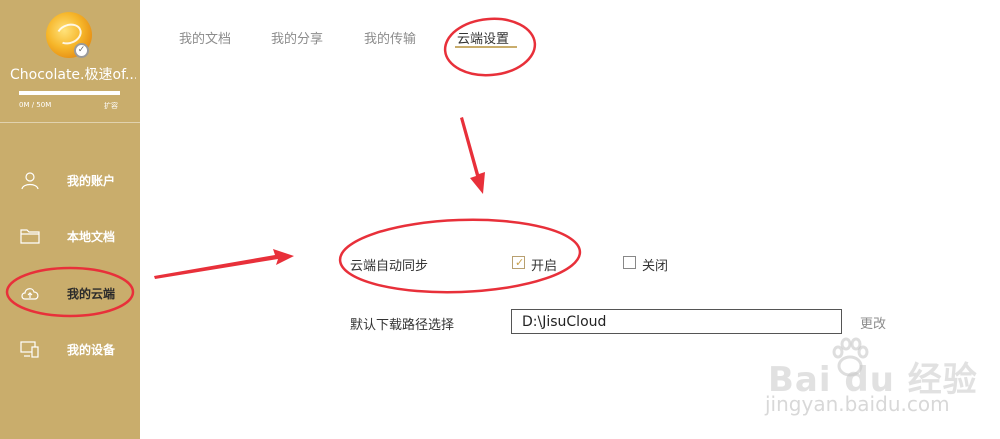  I want to click on sidebar-item-account: 我的账户, so click(70, 180).